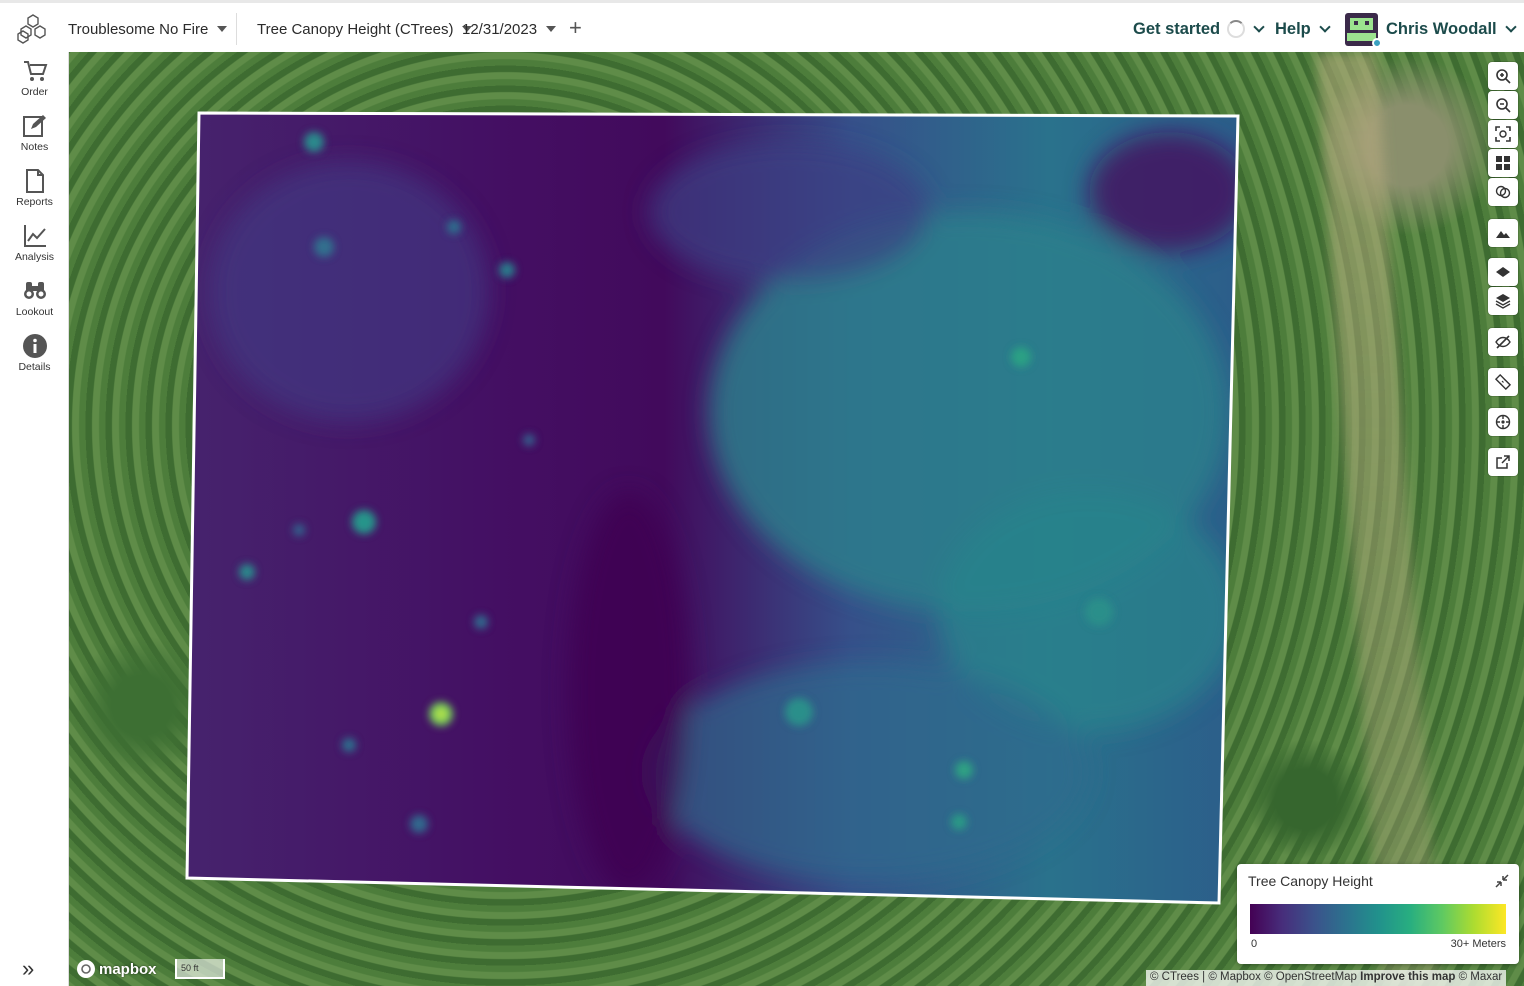 The height and width of the screenshot is (986, 1524). I want to click on mapbox-text: mapbox, so click(128, 969).